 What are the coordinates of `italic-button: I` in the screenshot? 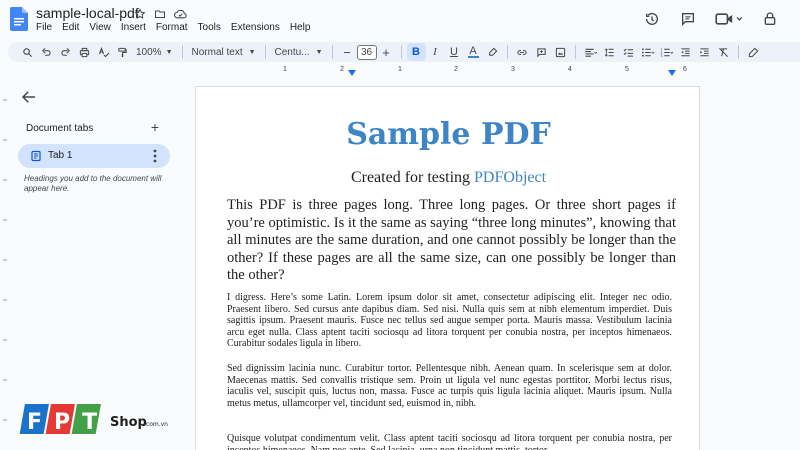 It's located at (435, 52).